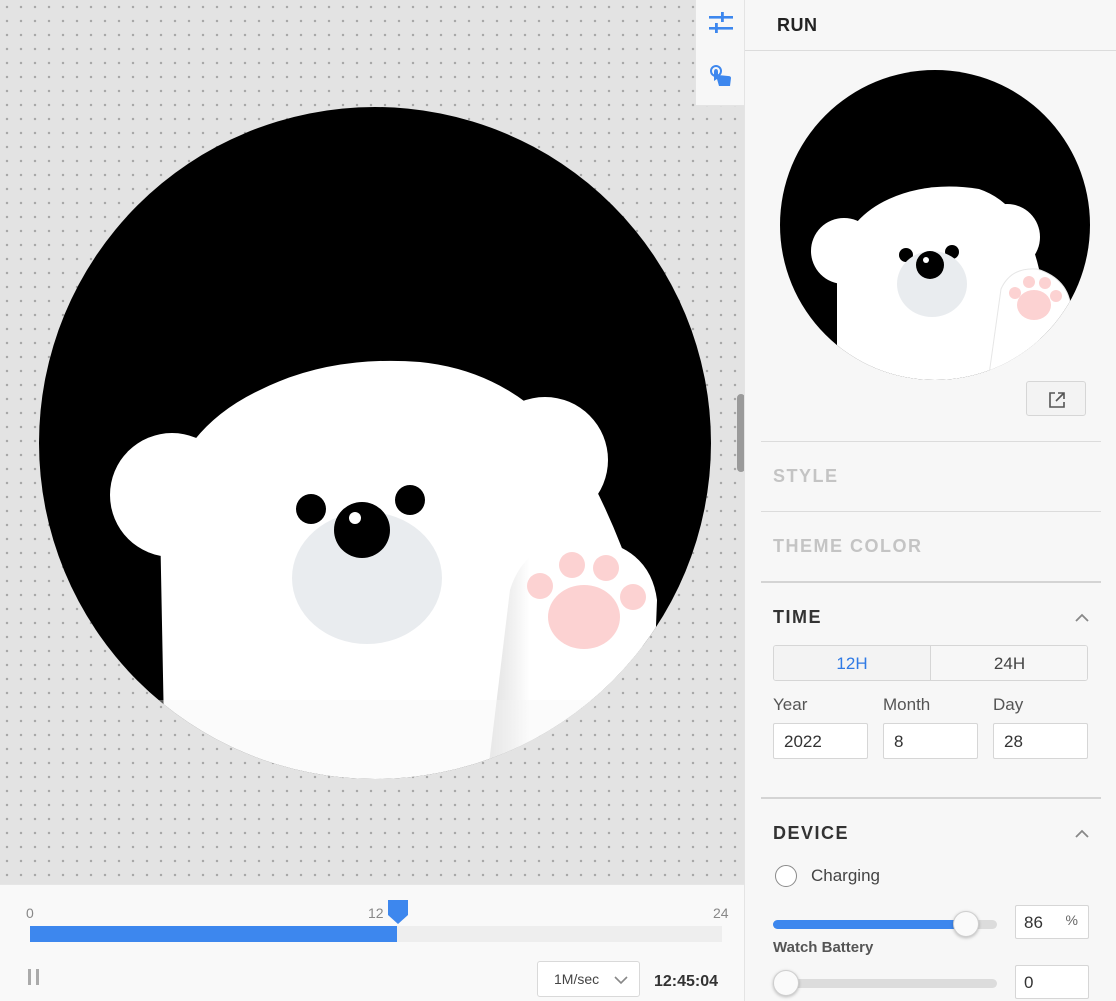  Describe the element at coordinates (686, 981) in the screenshot. I see `current-time: 12:45:04` at that location.